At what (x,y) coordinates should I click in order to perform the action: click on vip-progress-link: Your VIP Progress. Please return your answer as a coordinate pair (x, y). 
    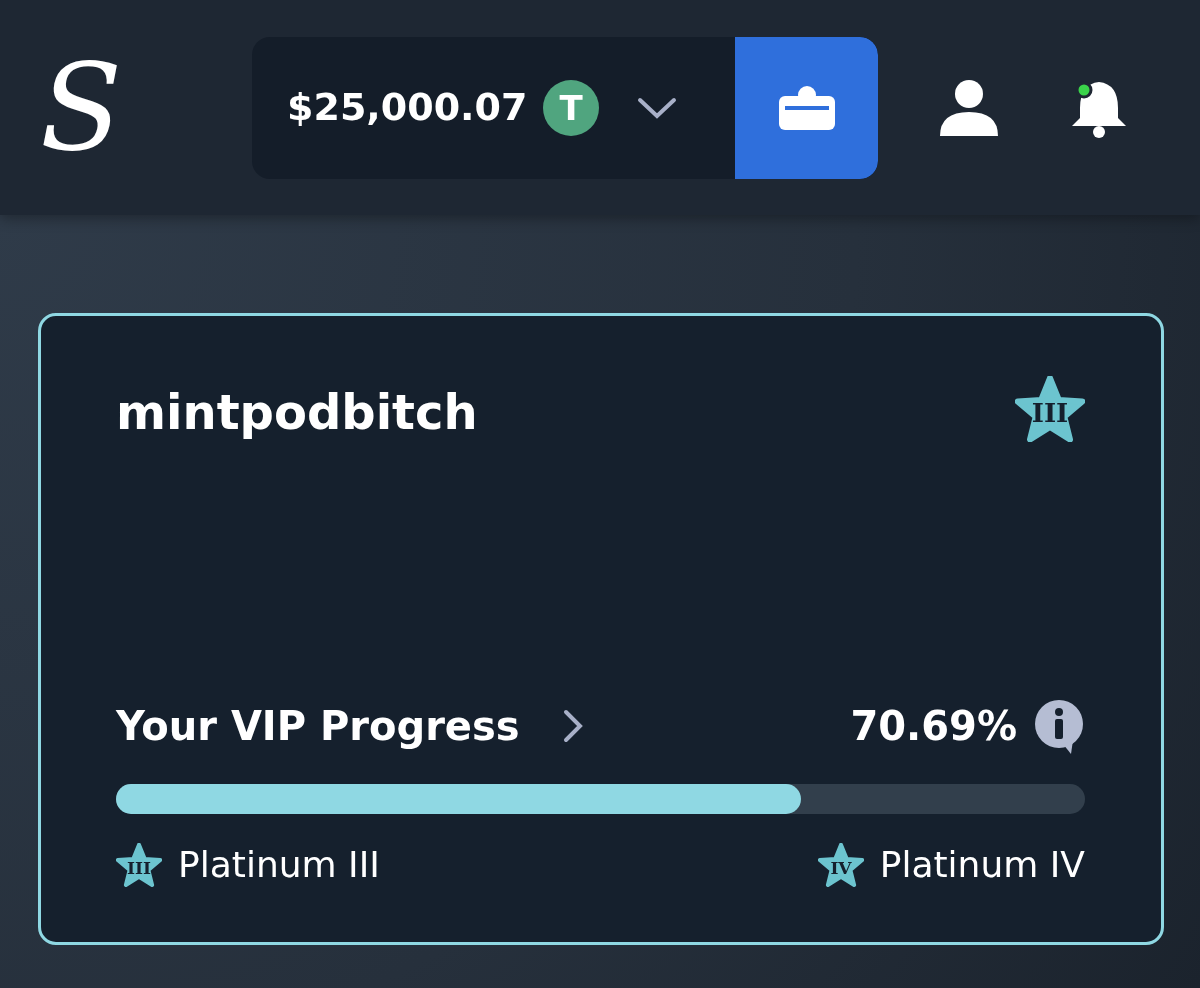
    Looking at the image, I should click on (318, 726).